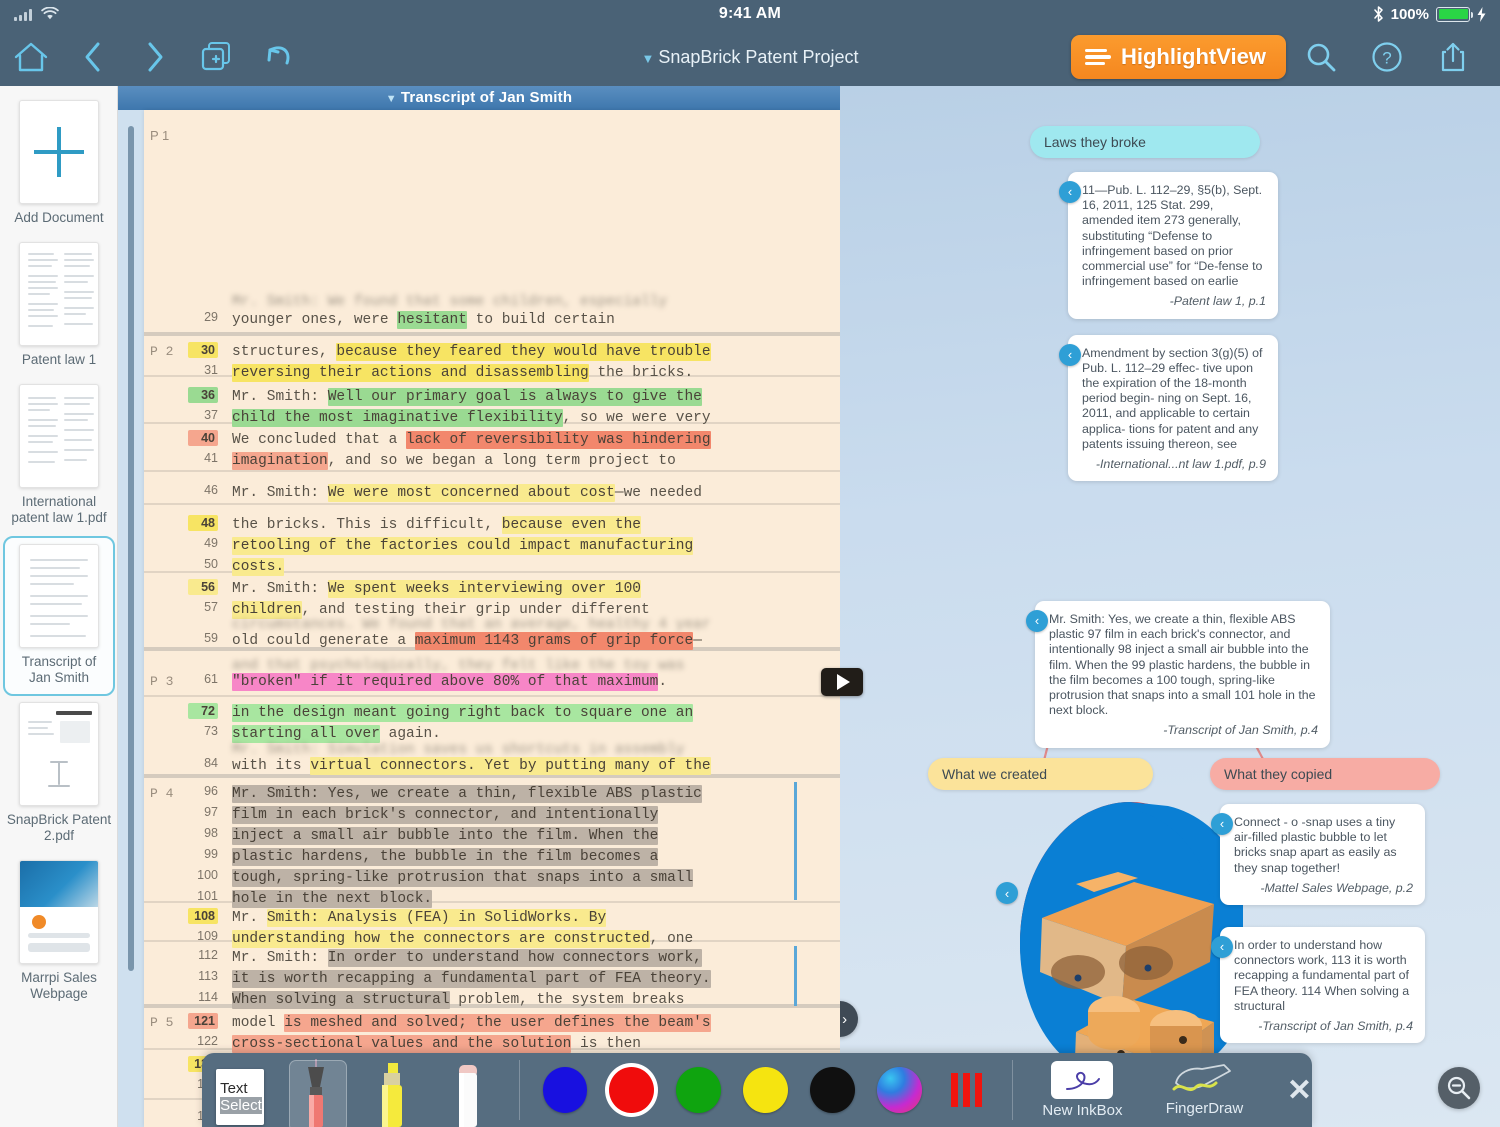 The image size is (1500, 1127). I want to click on expand-collapse-icon: ‹ ›, so click(849, 1019).